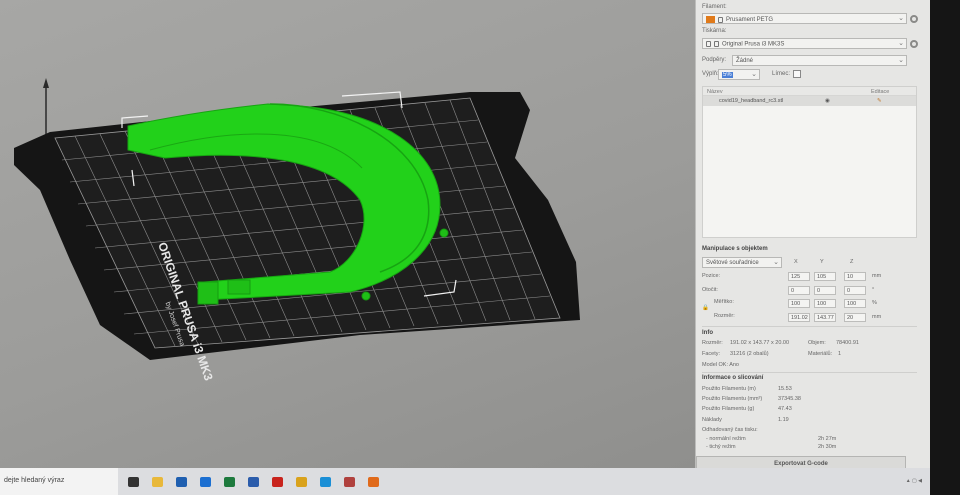 The width and height of the screenshot is (960, 495). Describe the element at coordinates (711, 354) in the screenshot. I see `info-facets-label: Facety:` at that location.